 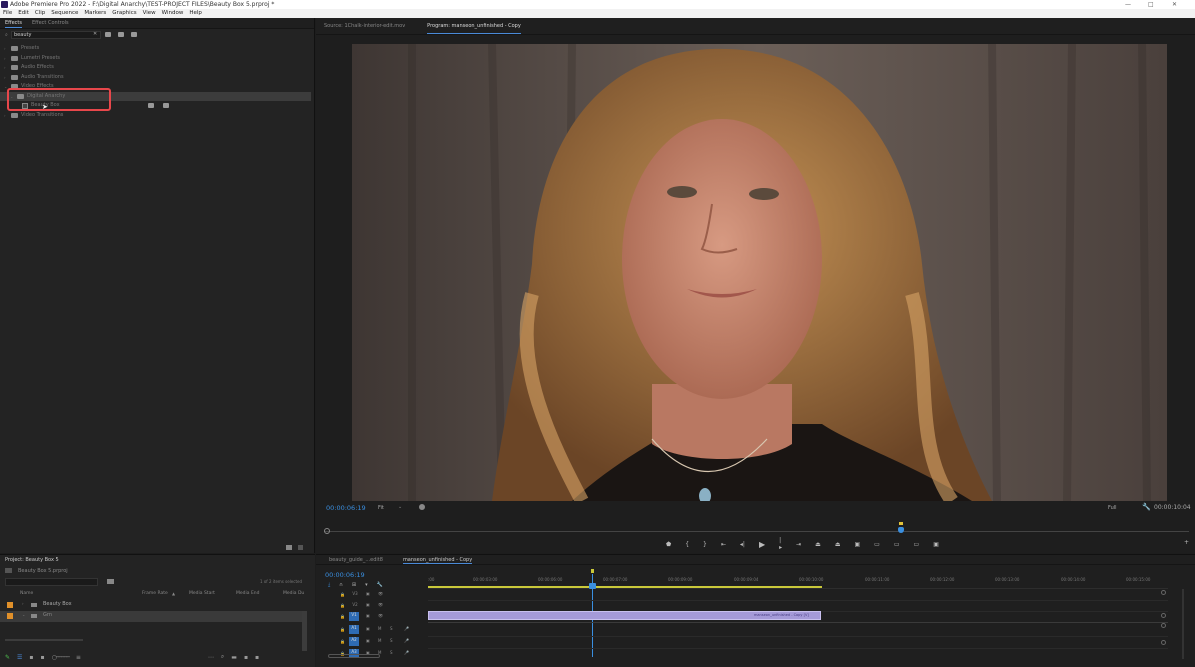 What do you see at coordinates (211, 657) in the screenshot?
I see `automate-to-sequence-icon: ⋯` at bounding box center [211, 657].